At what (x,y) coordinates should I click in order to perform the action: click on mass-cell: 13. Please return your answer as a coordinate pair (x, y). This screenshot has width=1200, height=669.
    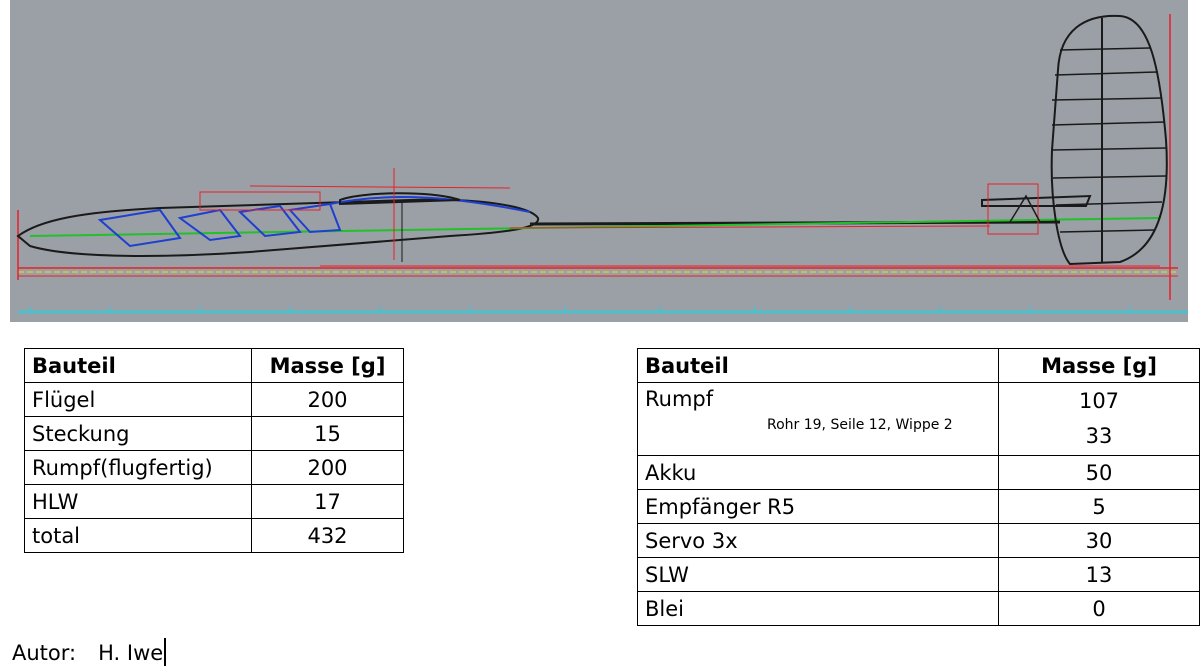
    Looking at the image, I should click on (1099, 574).